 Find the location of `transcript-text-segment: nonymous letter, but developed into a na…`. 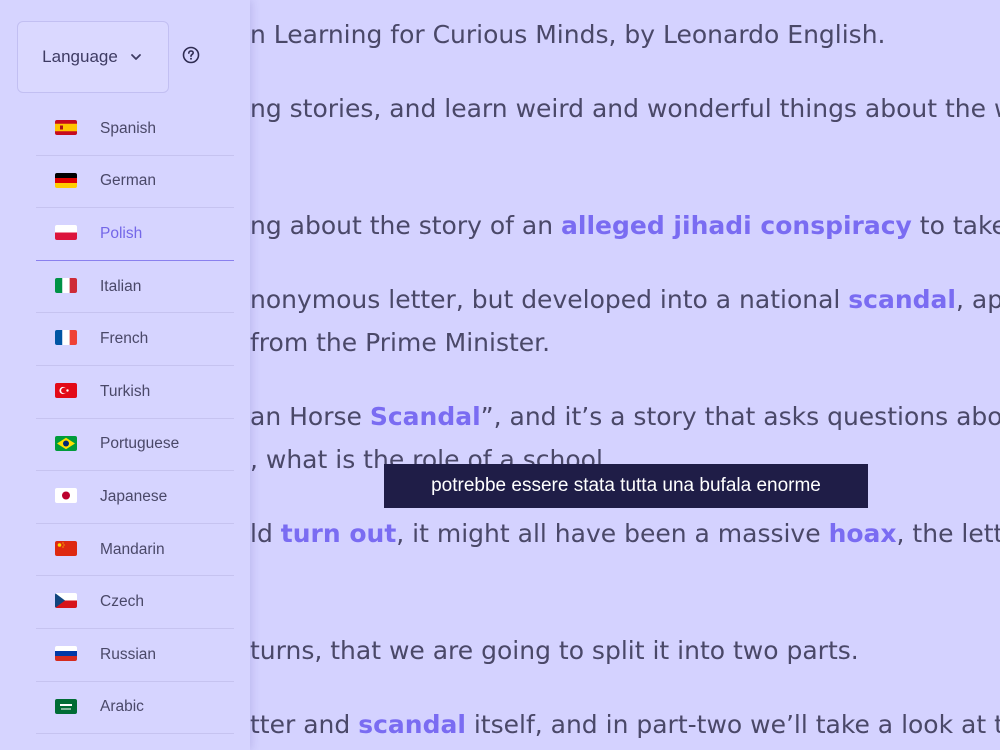

transcript-text-segment: nonymous letter, but developed into a na… is located at coordinates (549, 299).